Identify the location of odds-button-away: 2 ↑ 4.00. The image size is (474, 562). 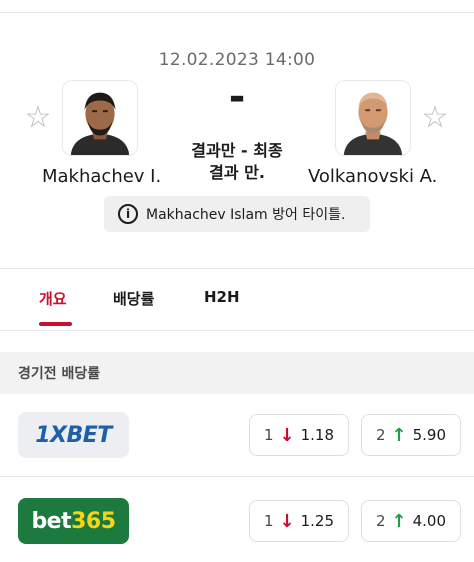
(411, 521).